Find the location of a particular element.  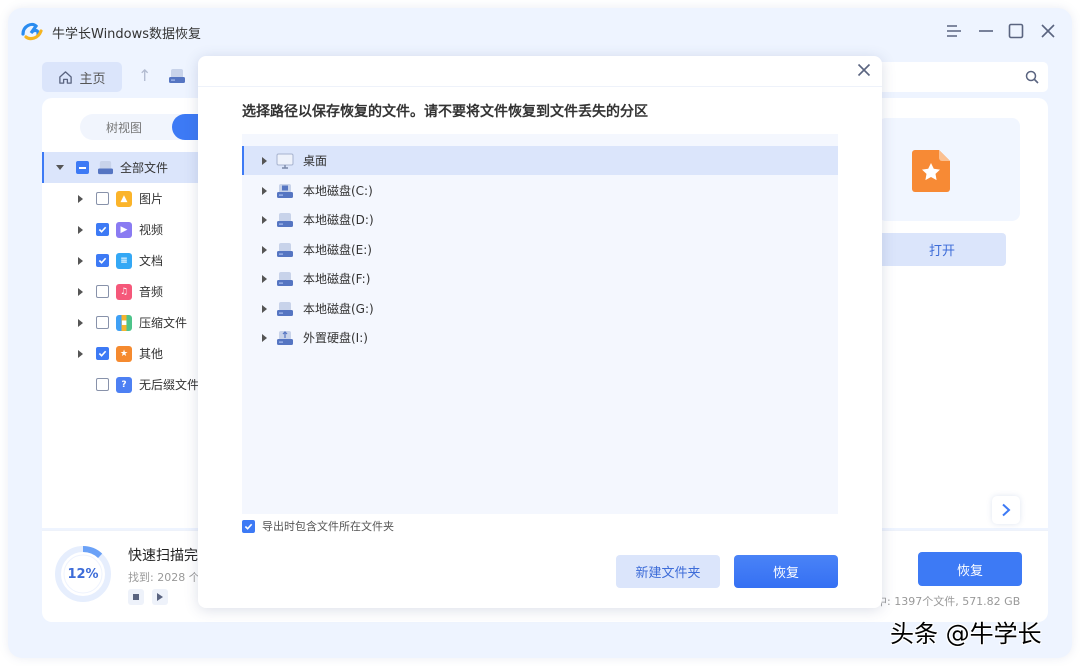

drive-icon is located at coordinates (105, 167).